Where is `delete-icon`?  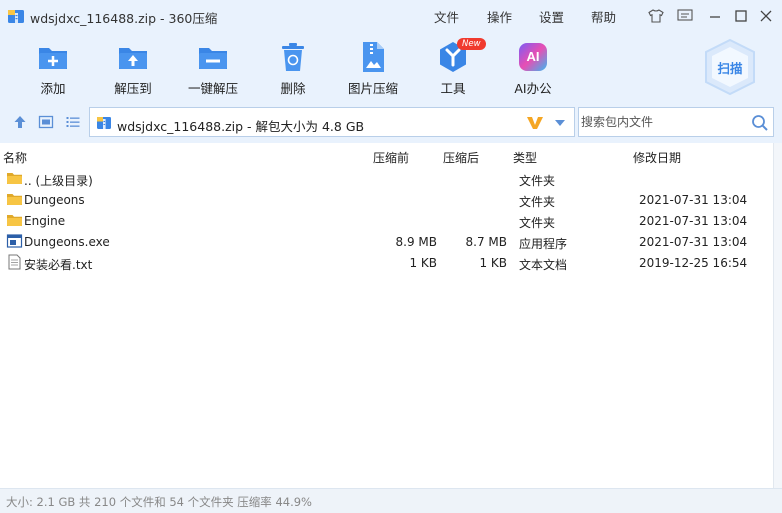
delete-icon is located at coordinates (293, 57).